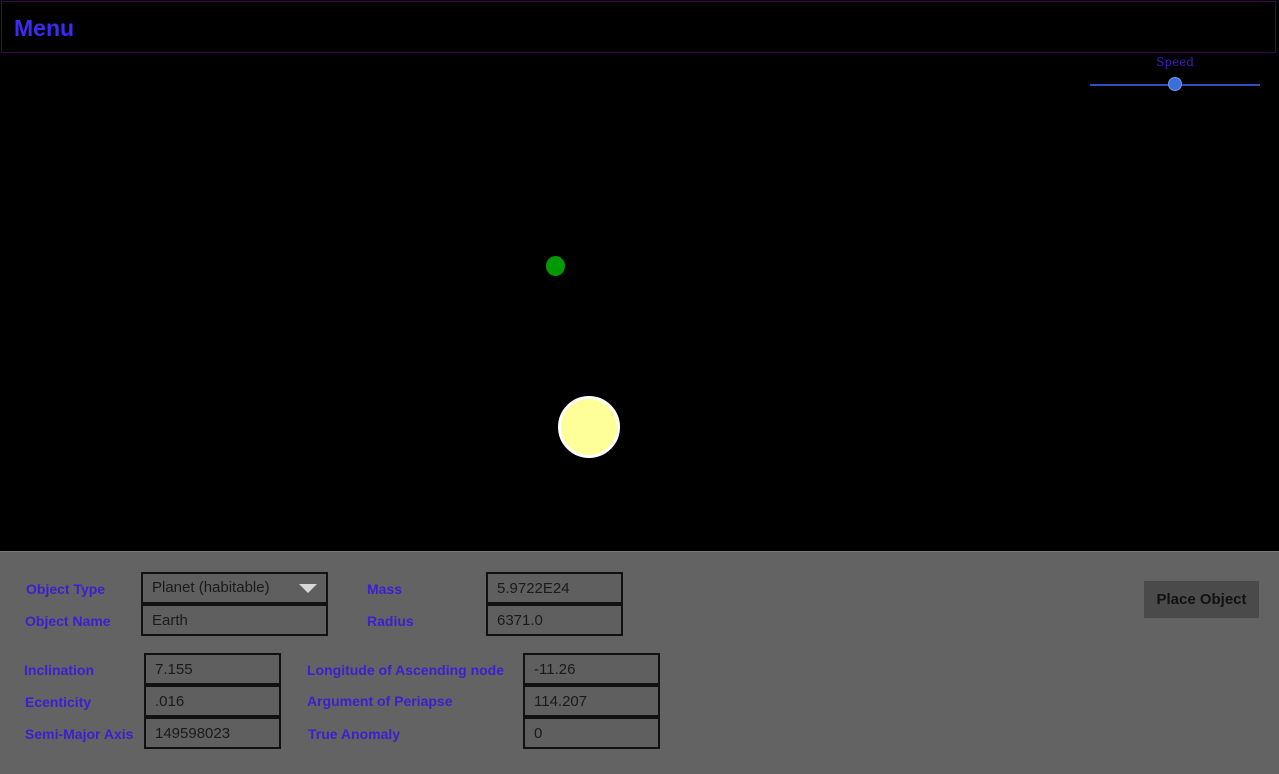 The image size is (1279, 774). What do you see at coordinates (406, 670) in the screenshot?
I see `longitude-ascending-node-label: Longitude of Ascending node` at bounding box center [406, 670].